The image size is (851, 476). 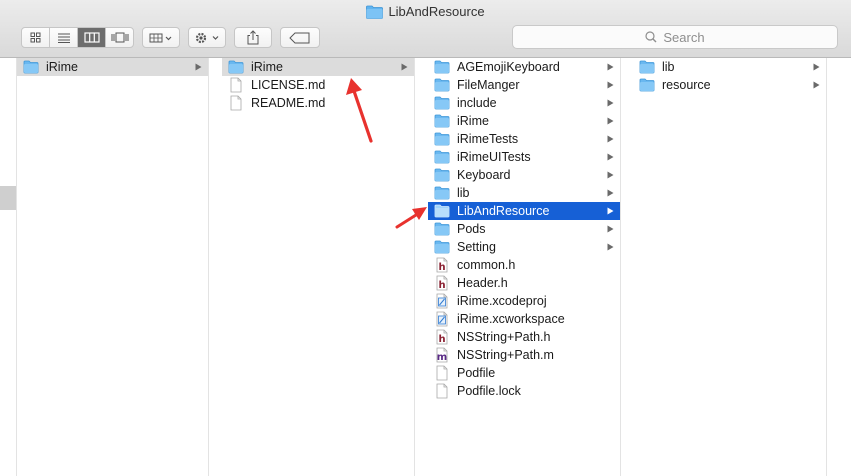 What do you see at coordinates (524, 103) in the screenshot?
I see `folder-row: include` at bounding box center [524, 103].